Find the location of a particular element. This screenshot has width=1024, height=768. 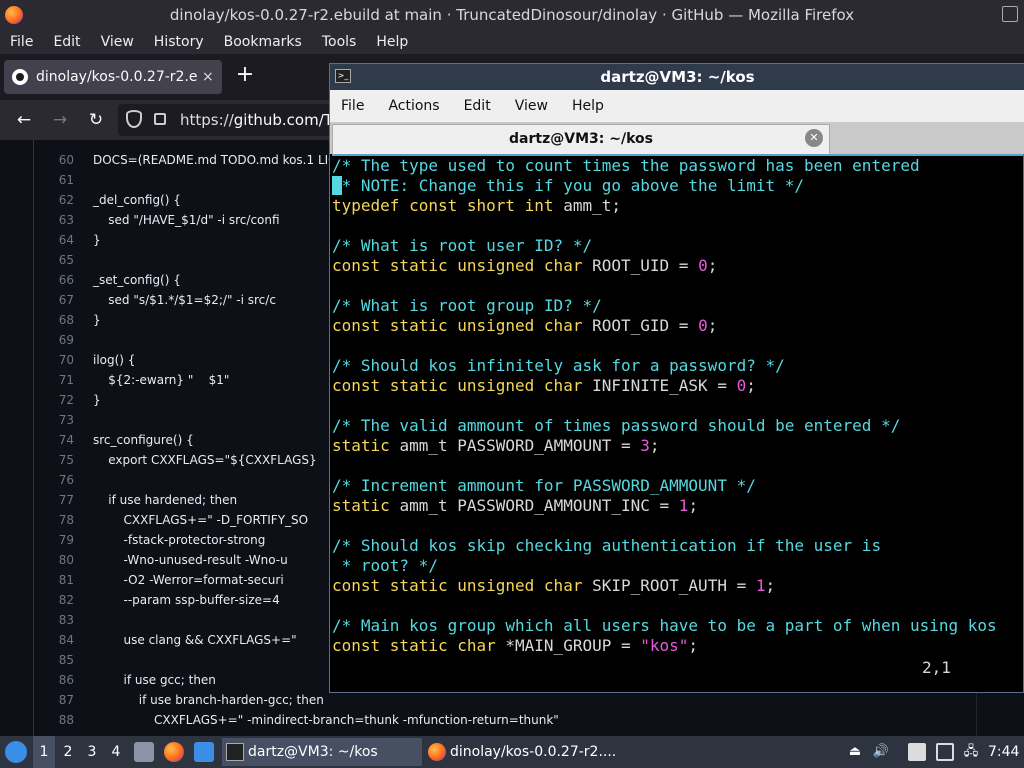

line-number: 68 is located at coordinates (55, 320).